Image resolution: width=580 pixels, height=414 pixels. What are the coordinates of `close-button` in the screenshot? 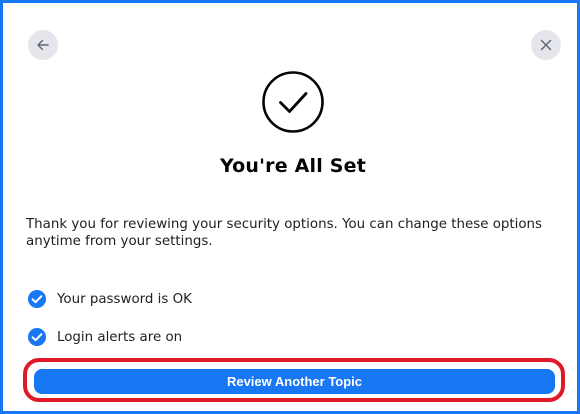 It's located at (546, 45).